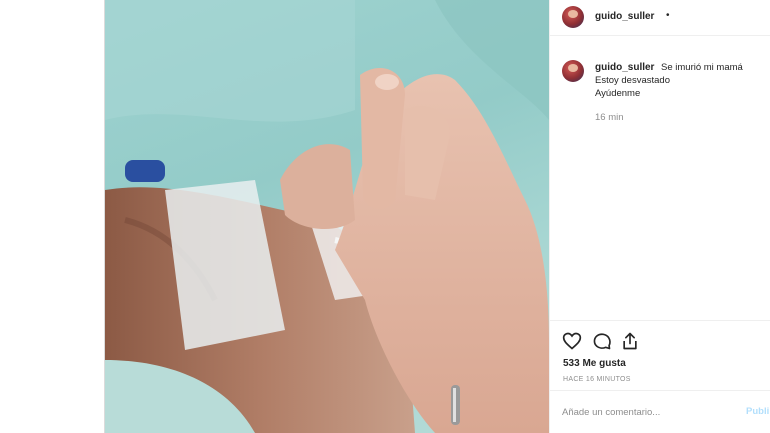 This screenshot has height=433, width=770. I want to click on caption-username: guido_suller, so click(624, 67).